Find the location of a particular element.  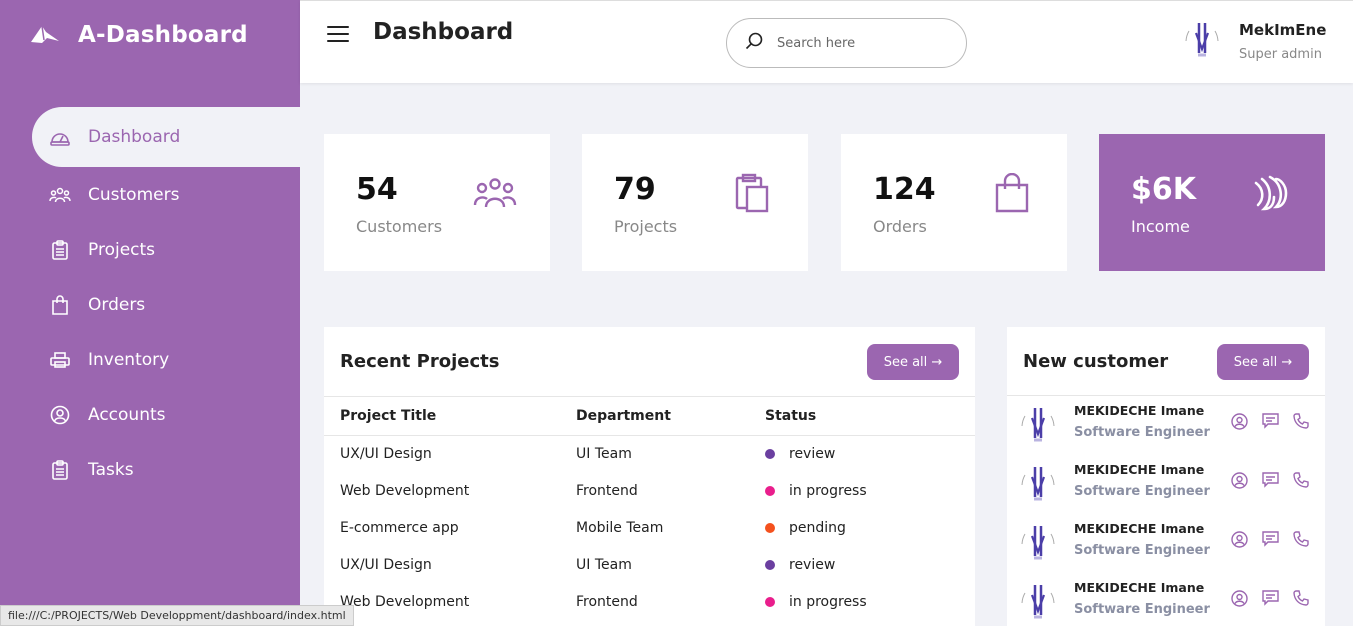

sidebar-item-label: Orders is located at coordinates (117, 304).